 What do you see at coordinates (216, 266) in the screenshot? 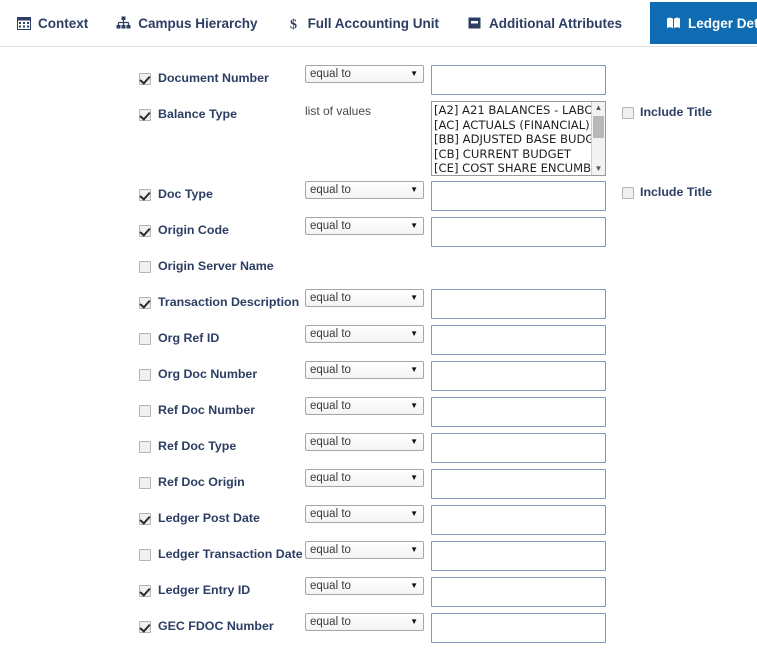
I see `field-label: Origin Server Name` at bounding box center [216, 266].